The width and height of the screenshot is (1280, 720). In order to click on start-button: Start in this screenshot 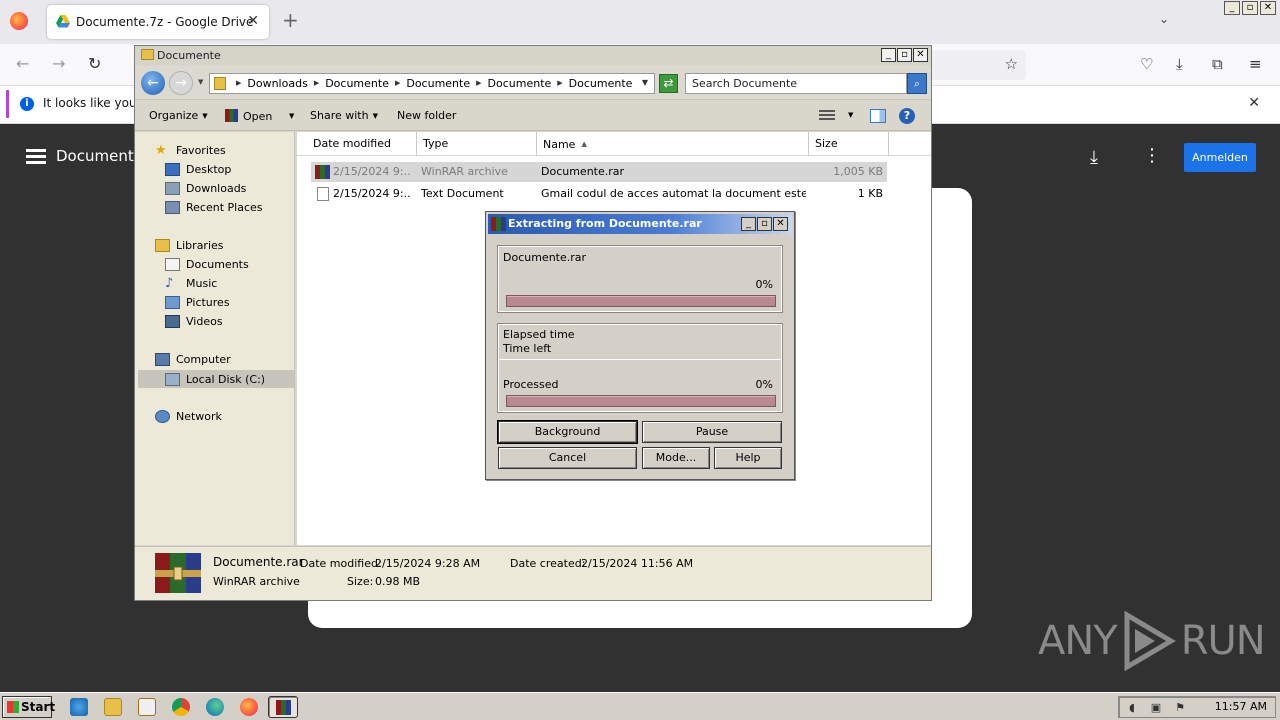, I will do `click(28, 707)`.